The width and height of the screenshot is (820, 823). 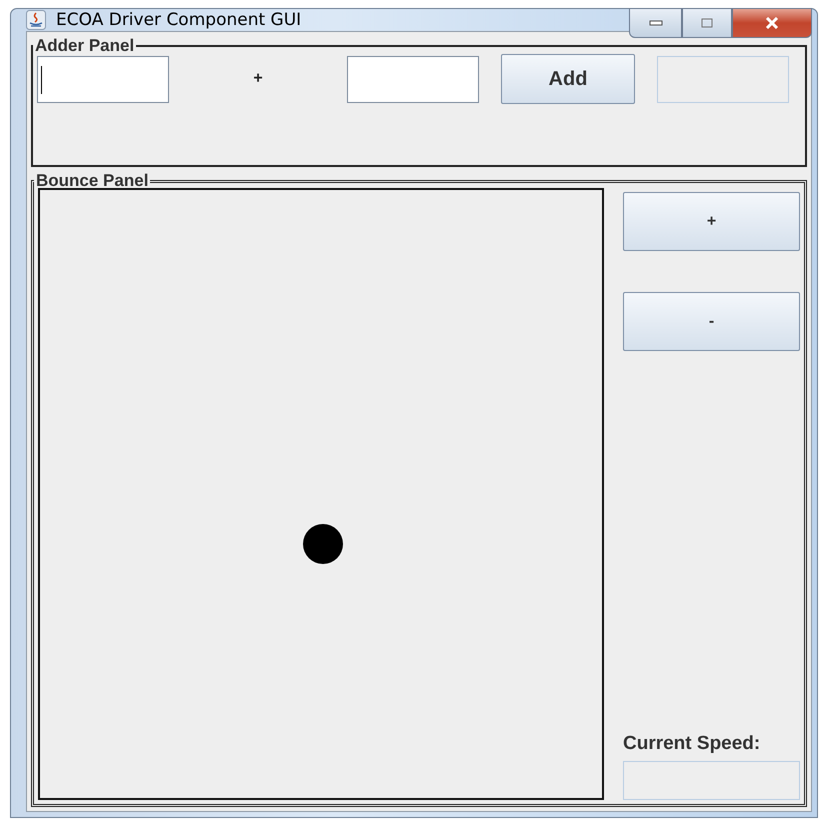 I want to click on speed-label: Current Speed:, so click(x=692, y=744).